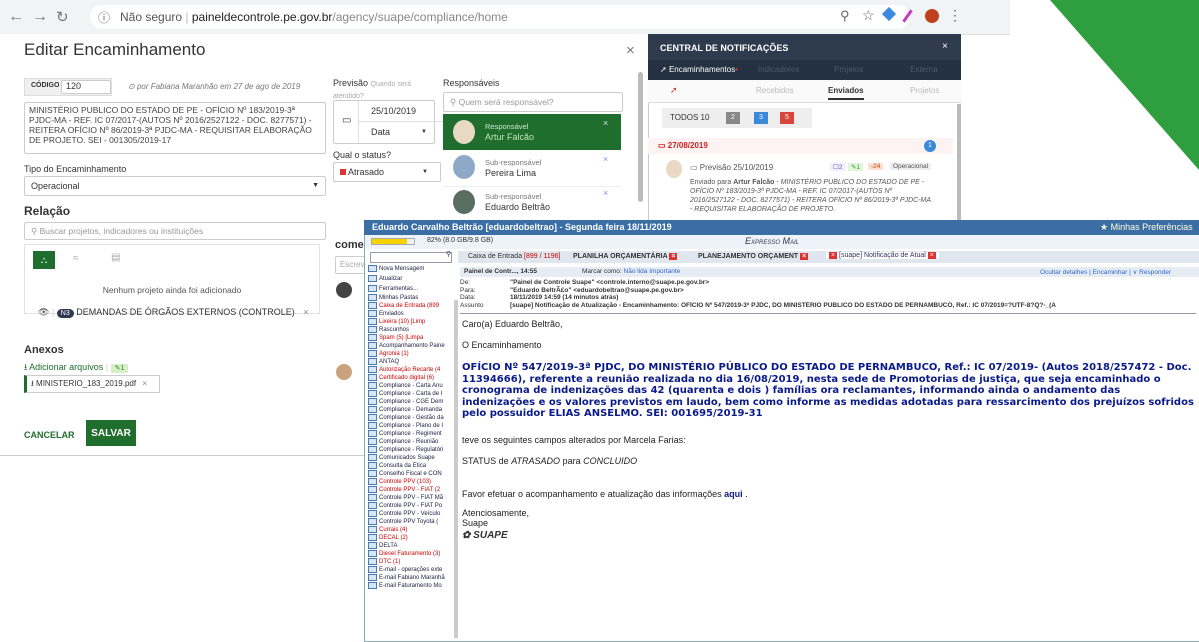 The image size is (1199, 642). Describe the element at coordinates (411, 257) in the screenshot. I see `mail-search-input` at that location.